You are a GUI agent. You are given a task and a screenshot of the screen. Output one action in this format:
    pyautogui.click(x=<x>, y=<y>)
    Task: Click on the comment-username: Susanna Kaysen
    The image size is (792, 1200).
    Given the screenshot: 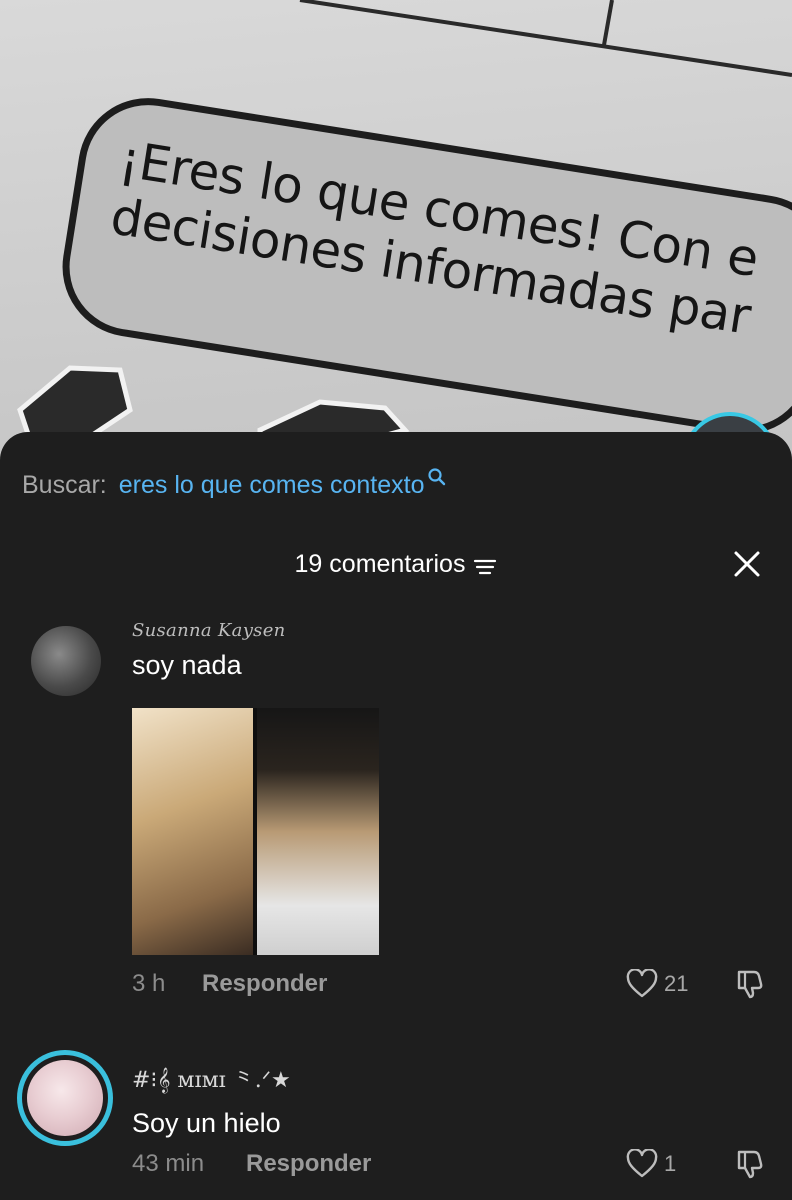 What is the action you would take?
    pyautogui.click(x=209, y=630)
    